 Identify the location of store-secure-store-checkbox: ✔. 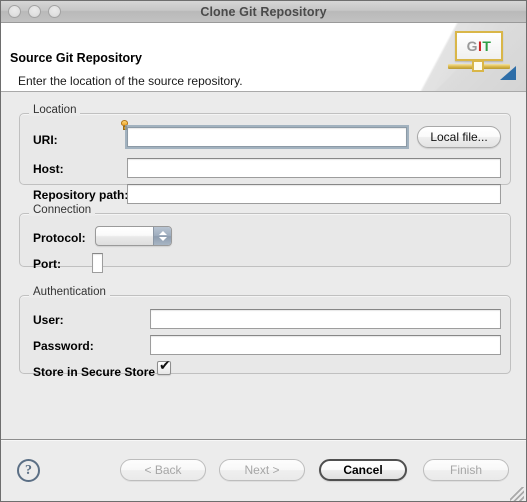
(164, 366).